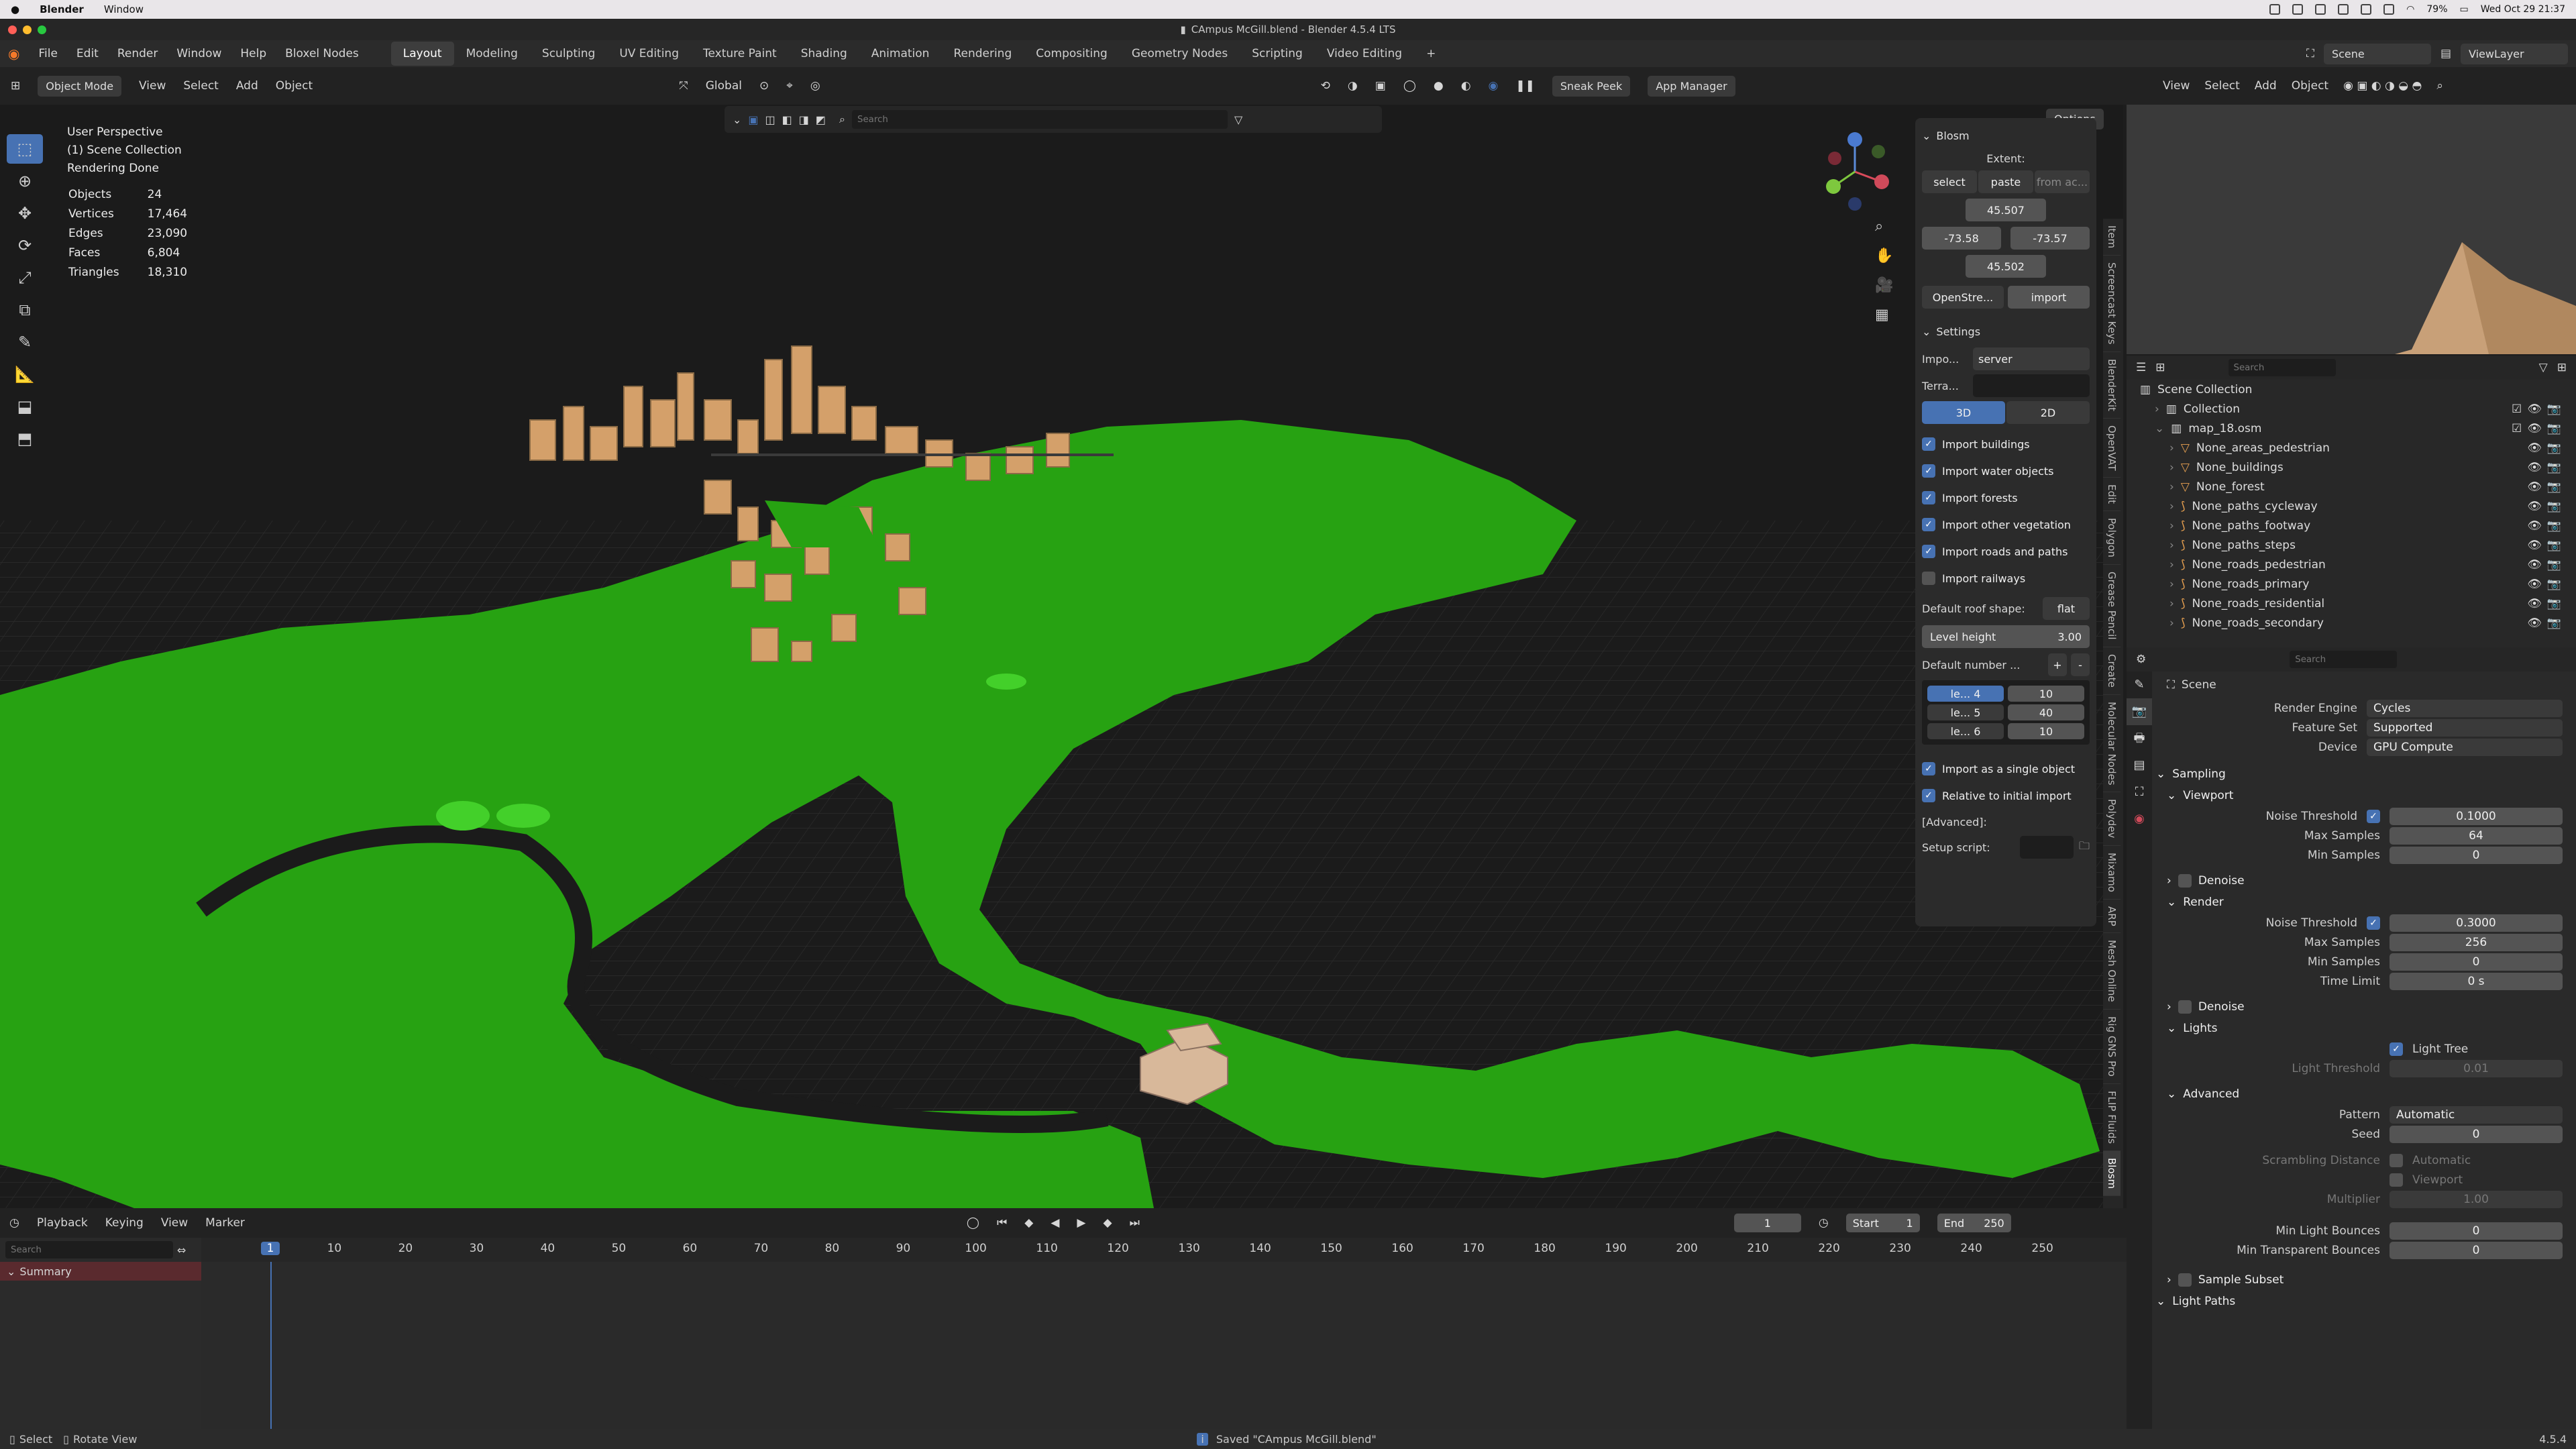 This screenshot has width=2576, height=1449. Describe the element at coordinates (2562, 367) in the screenshot. I see `new-collection-icon: ⊞` at that location.